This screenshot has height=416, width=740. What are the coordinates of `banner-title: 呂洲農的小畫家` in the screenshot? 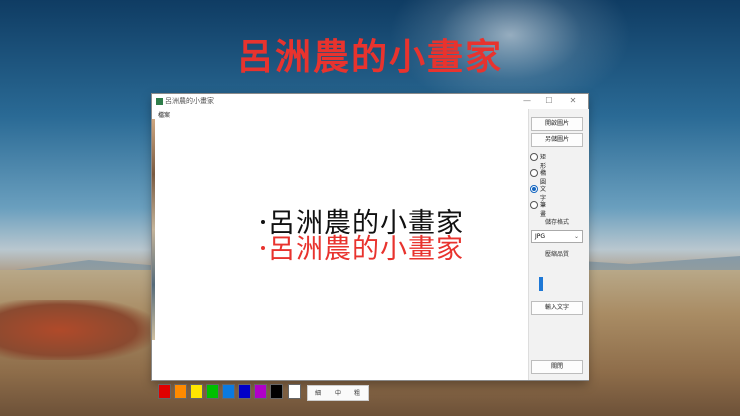 It's located at (369, 57).